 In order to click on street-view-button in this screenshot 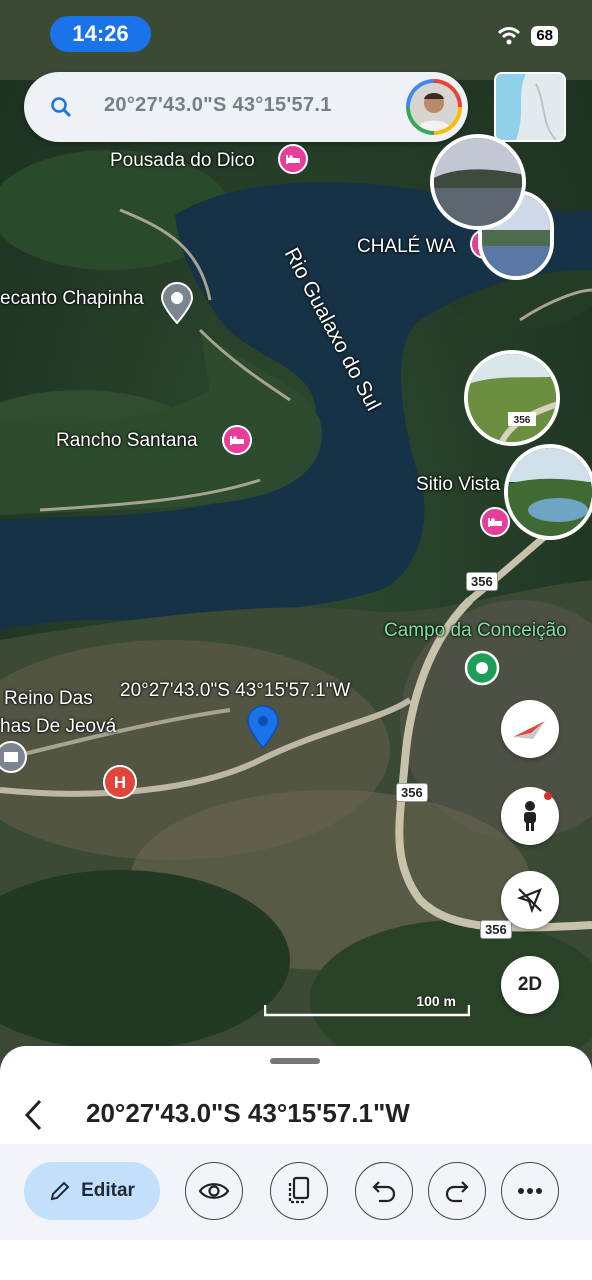, I will do `click(530, 816)`.